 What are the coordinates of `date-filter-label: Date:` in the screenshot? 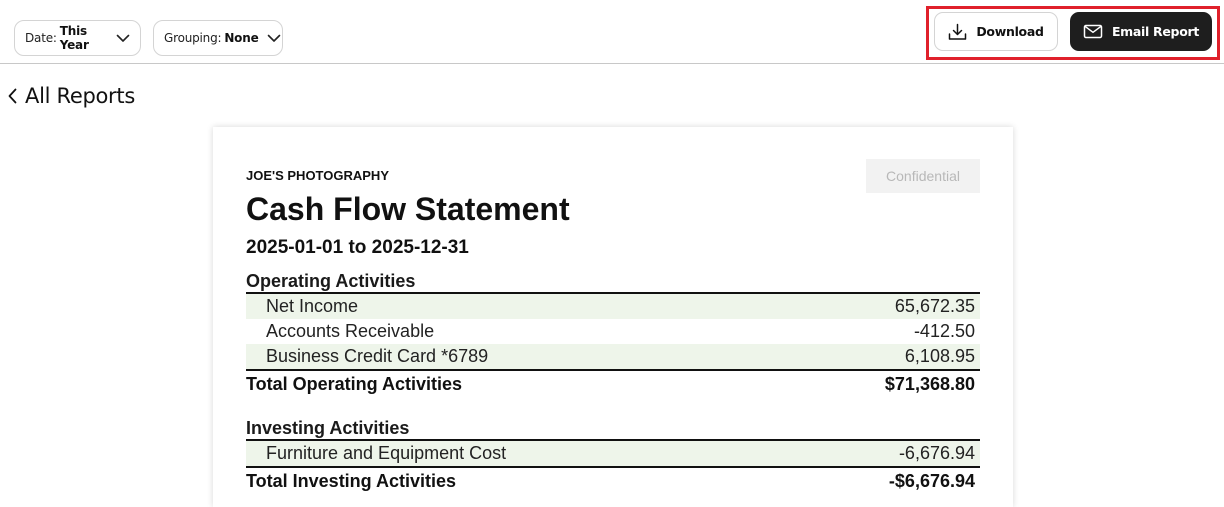 It's located at (41, 38).